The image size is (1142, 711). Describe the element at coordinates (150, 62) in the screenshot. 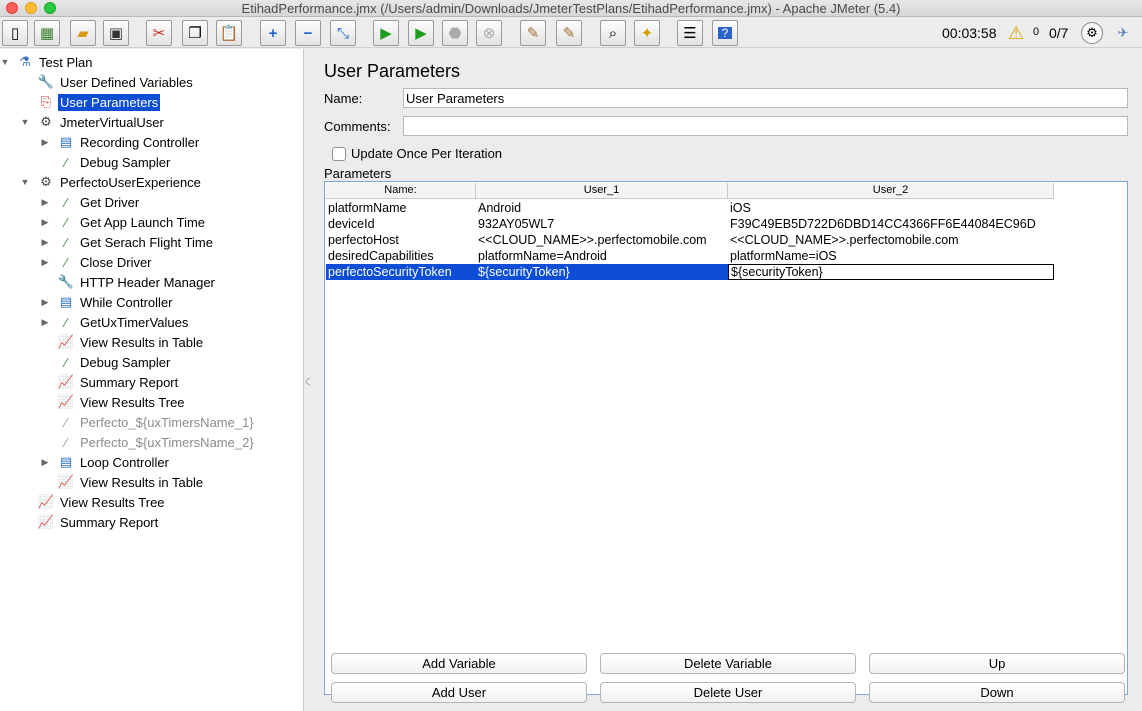

I see `tree-node: ▼ ⚗ Test Plan` at that location.